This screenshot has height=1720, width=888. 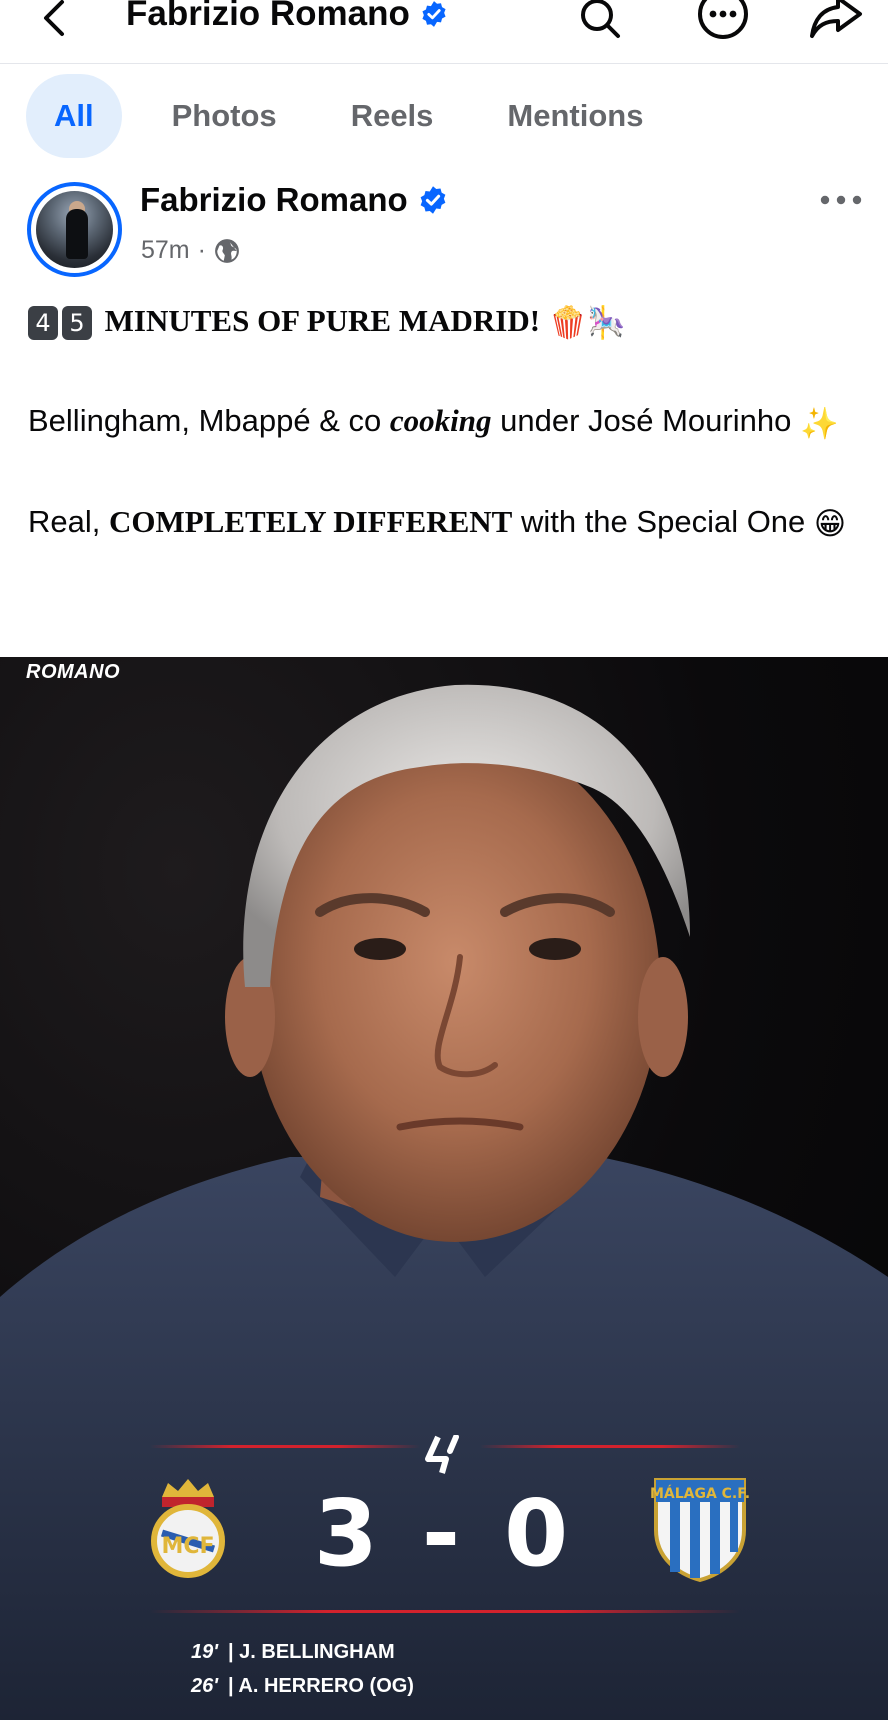 I want to click on line2-part-a: Bellingham, Mbappé & co, so click(x=209, y=421).